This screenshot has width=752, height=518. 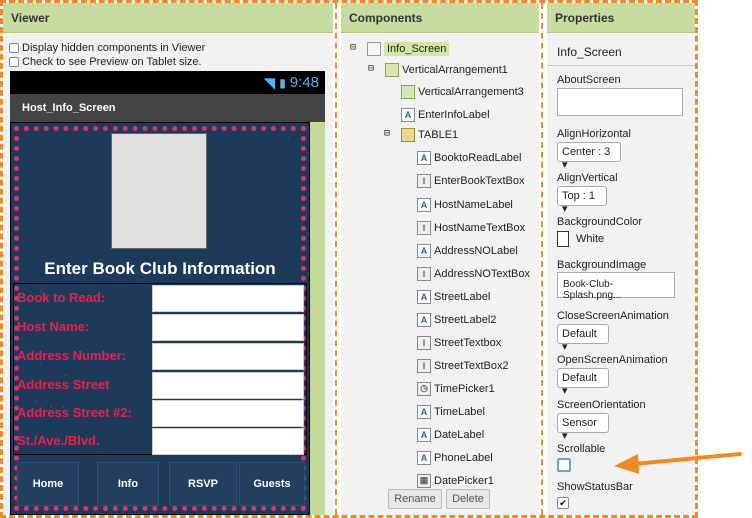 What do you see at coordinates (602, 265) in the screenshot?
I see `background-image-label: BackgroundImage` at bounding box center [602, 265].